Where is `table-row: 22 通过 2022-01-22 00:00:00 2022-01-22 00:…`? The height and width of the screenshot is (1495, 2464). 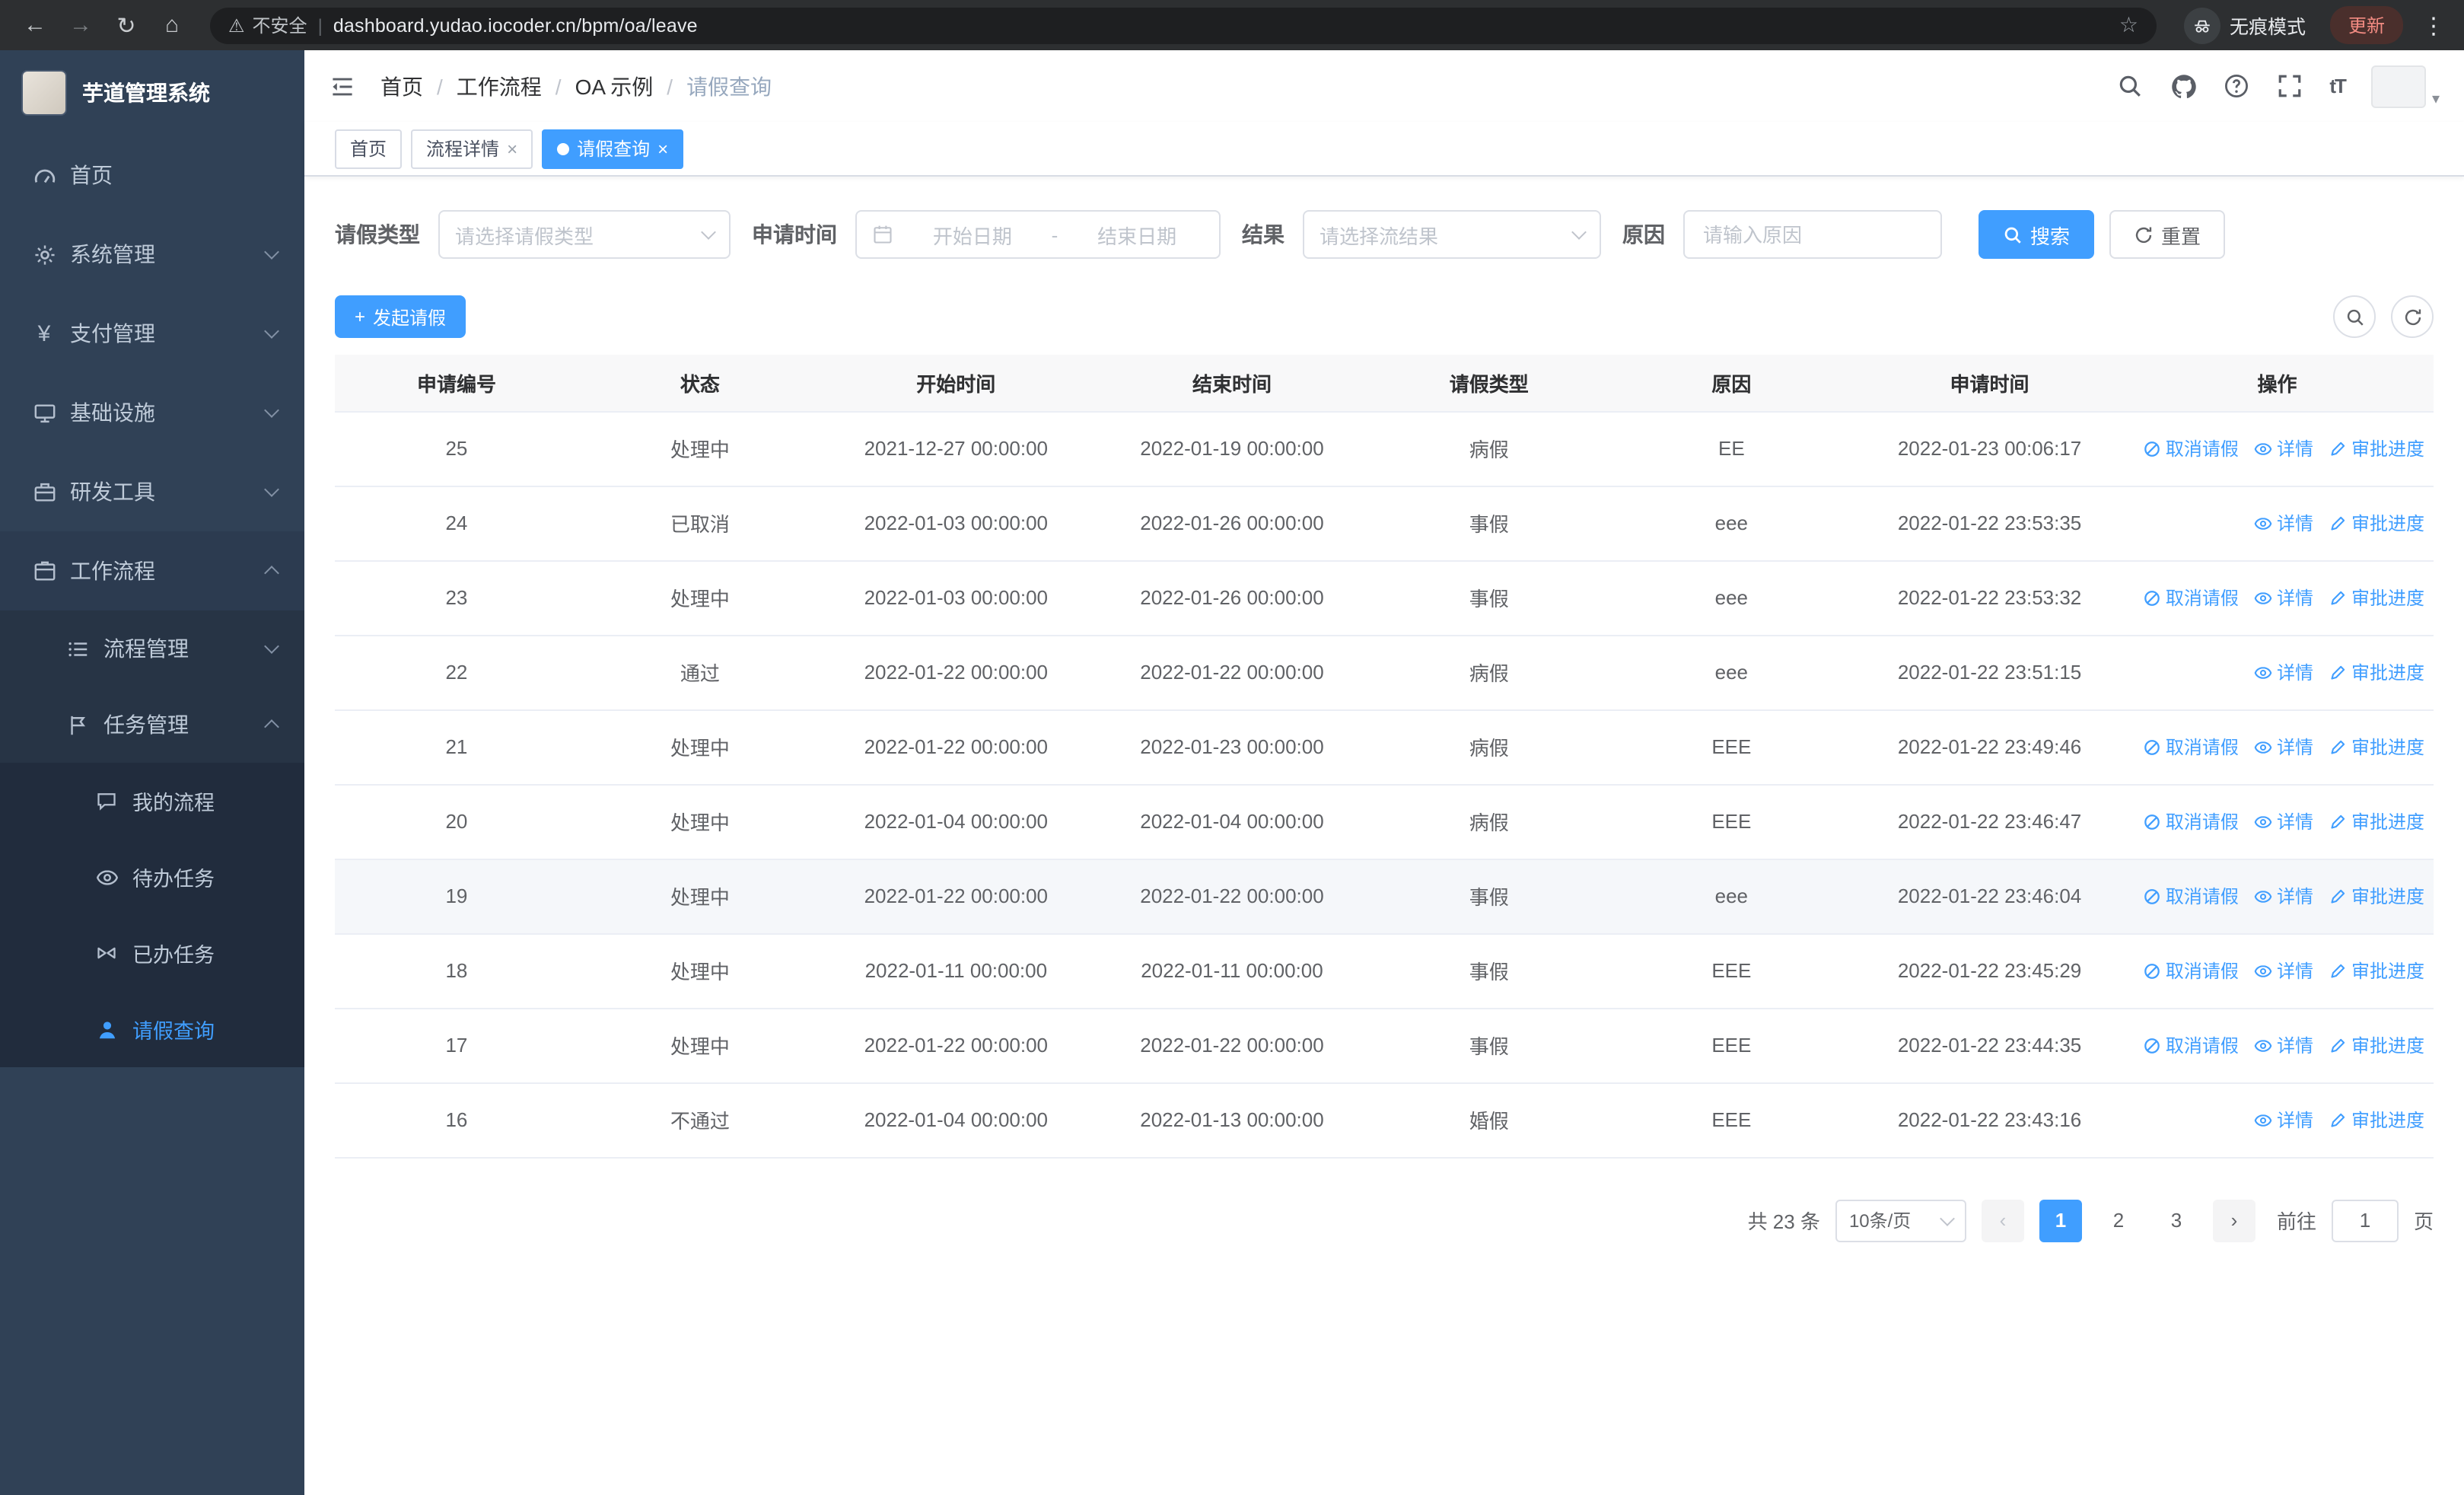 table-row: 22 通过 2022-01-22 00:00:00 2022-01-22 00:… is located at coordinates (1384, 673).